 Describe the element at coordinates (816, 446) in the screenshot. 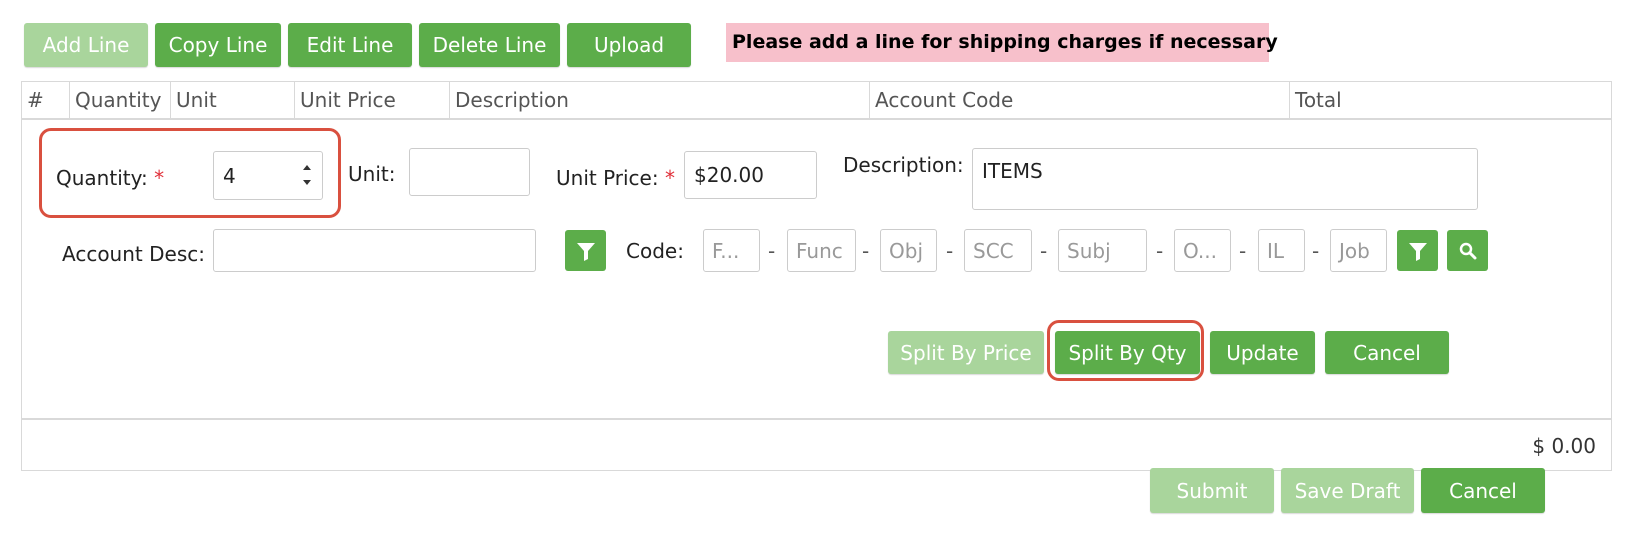

I see `grid-total-row: $ 0.00` at that location.